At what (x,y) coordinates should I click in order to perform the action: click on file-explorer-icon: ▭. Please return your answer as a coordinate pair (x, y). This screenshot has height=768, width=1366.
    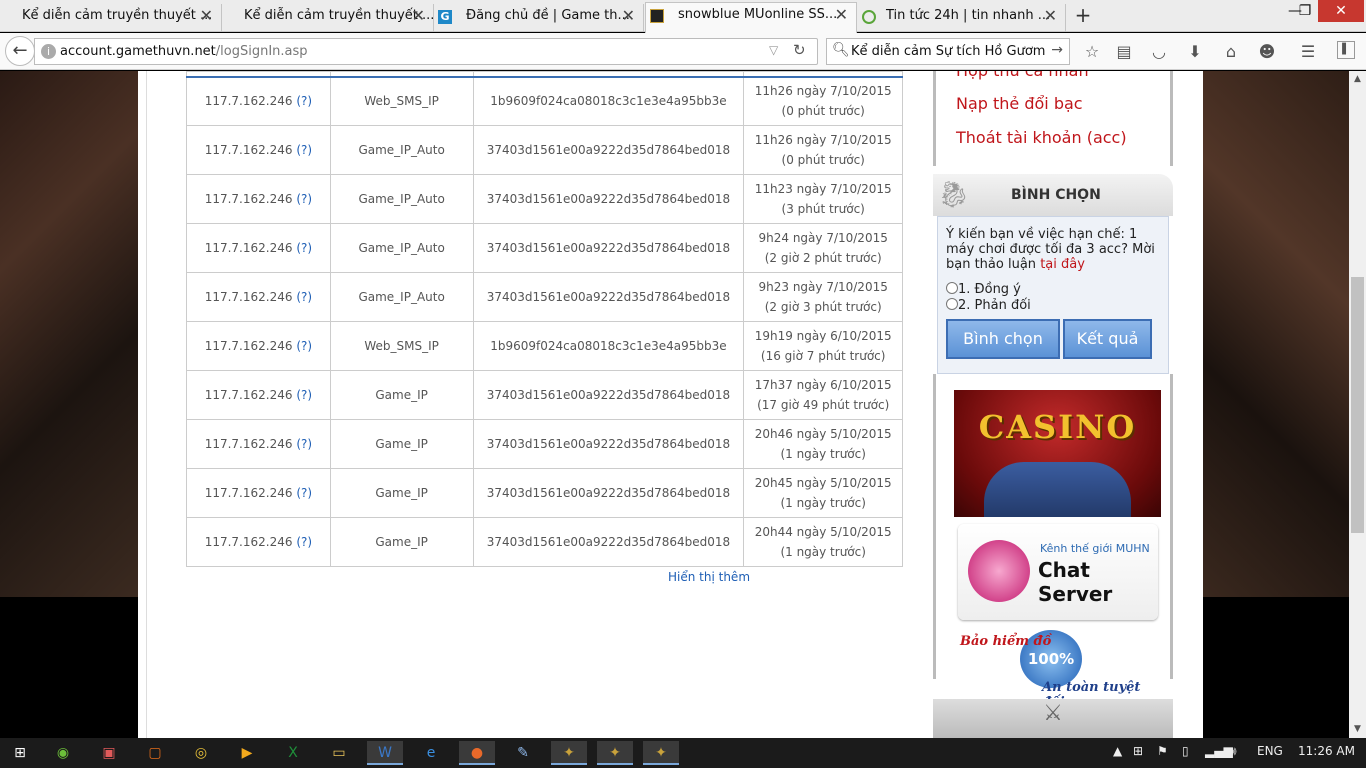
    Looking at the image, I should click on (339, 753).